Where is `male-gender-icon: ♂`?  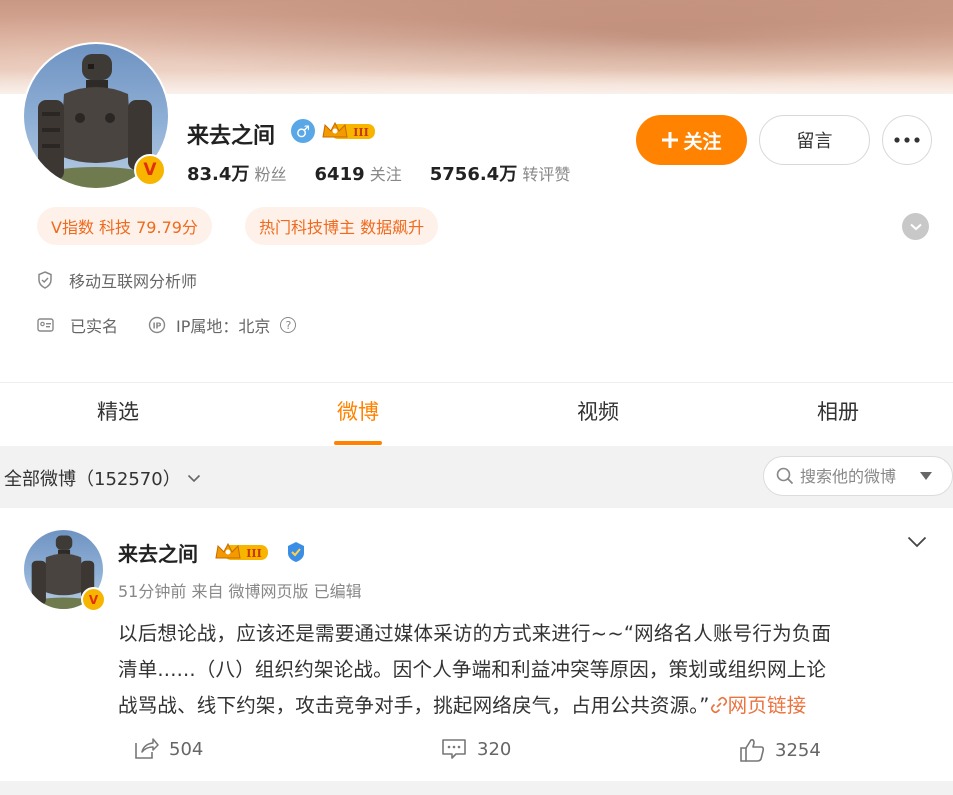
male-gender-icon: ♂ is located at coordinates (303, 131).